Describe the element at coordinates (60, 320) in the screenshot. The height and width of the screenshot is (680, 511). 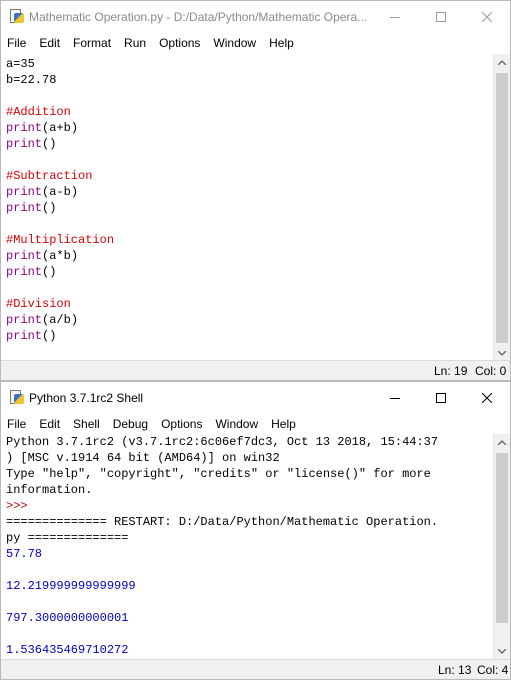
I see `code-line-token: (a/b)` at that location.